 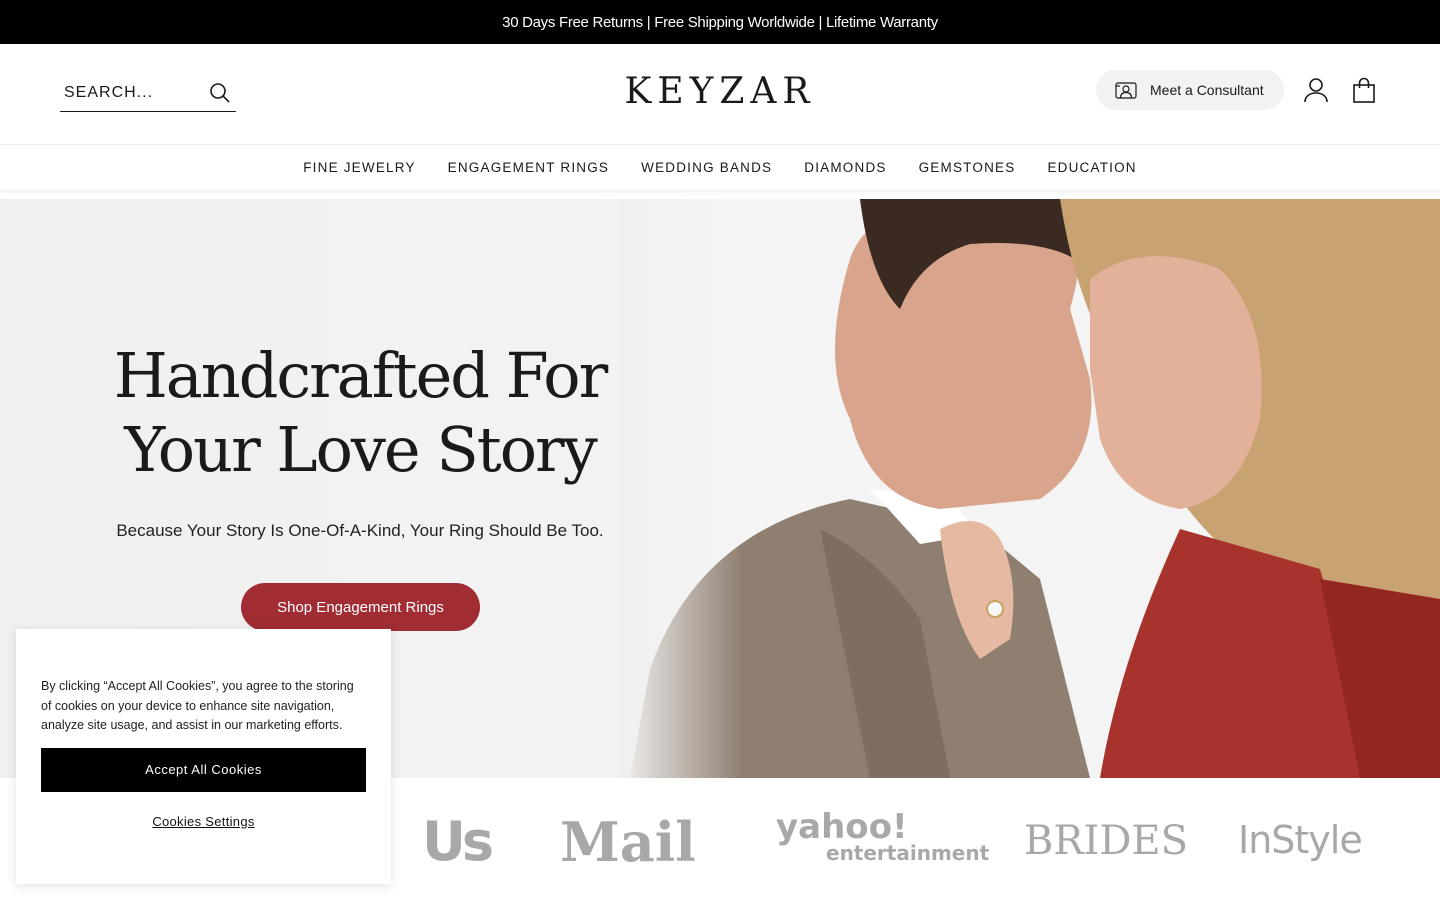 What do you see at coordinates (1126, 90) in the screenshot?
I see `consultant-icon` at bounding box center [1126, 90].